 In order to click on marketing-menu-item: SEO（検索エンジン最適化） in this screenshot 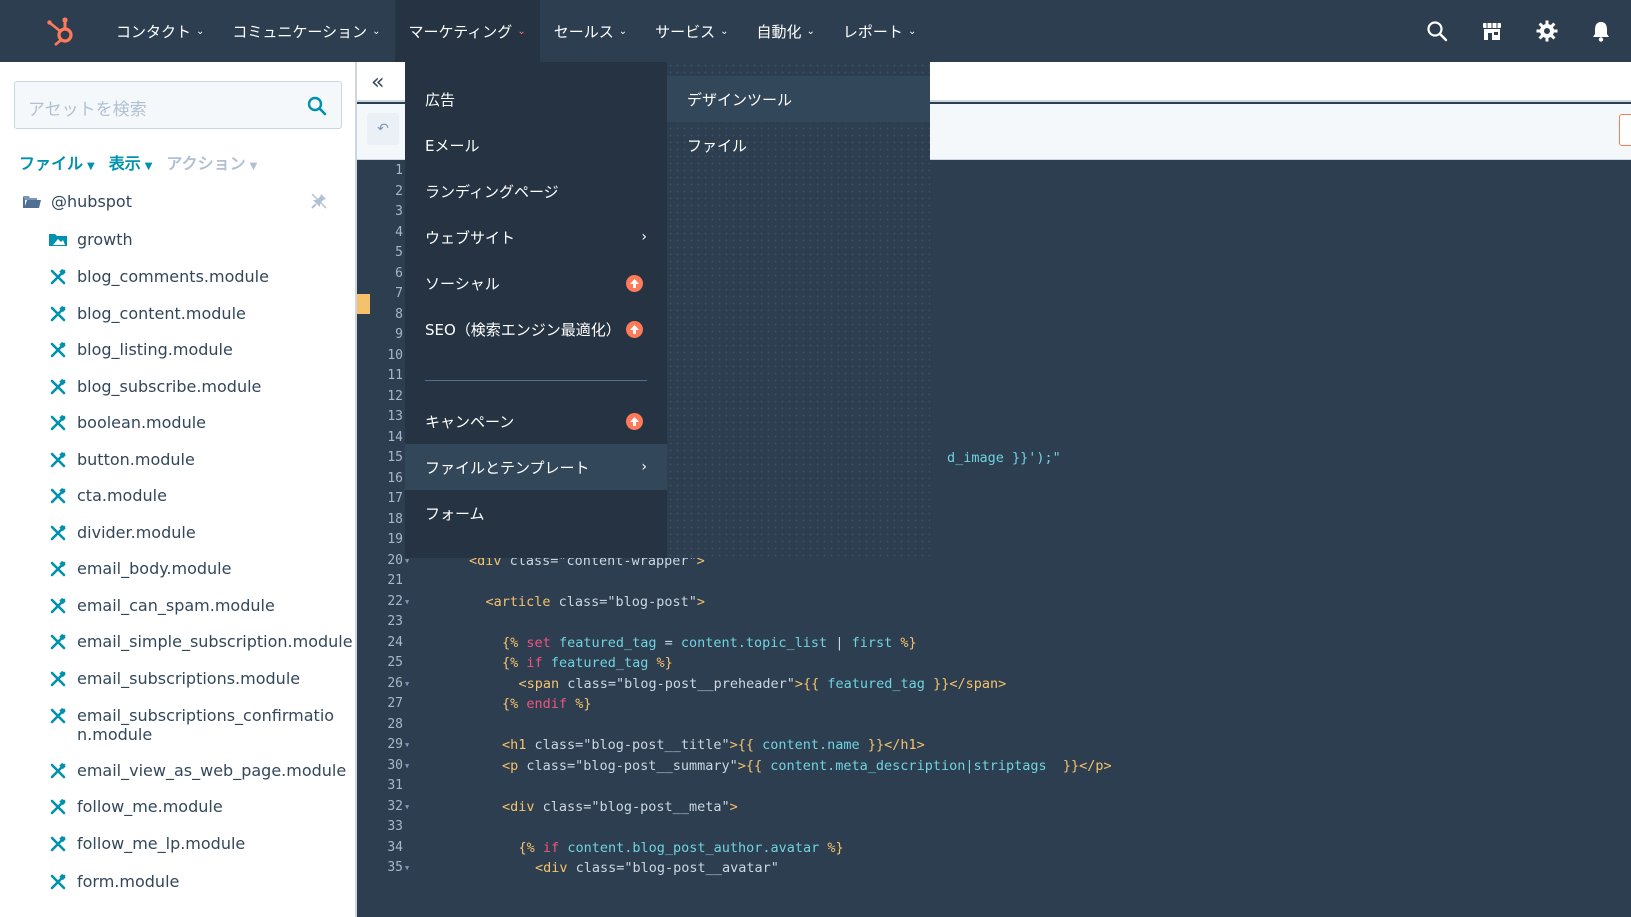, I will do `click(536, 329)`.